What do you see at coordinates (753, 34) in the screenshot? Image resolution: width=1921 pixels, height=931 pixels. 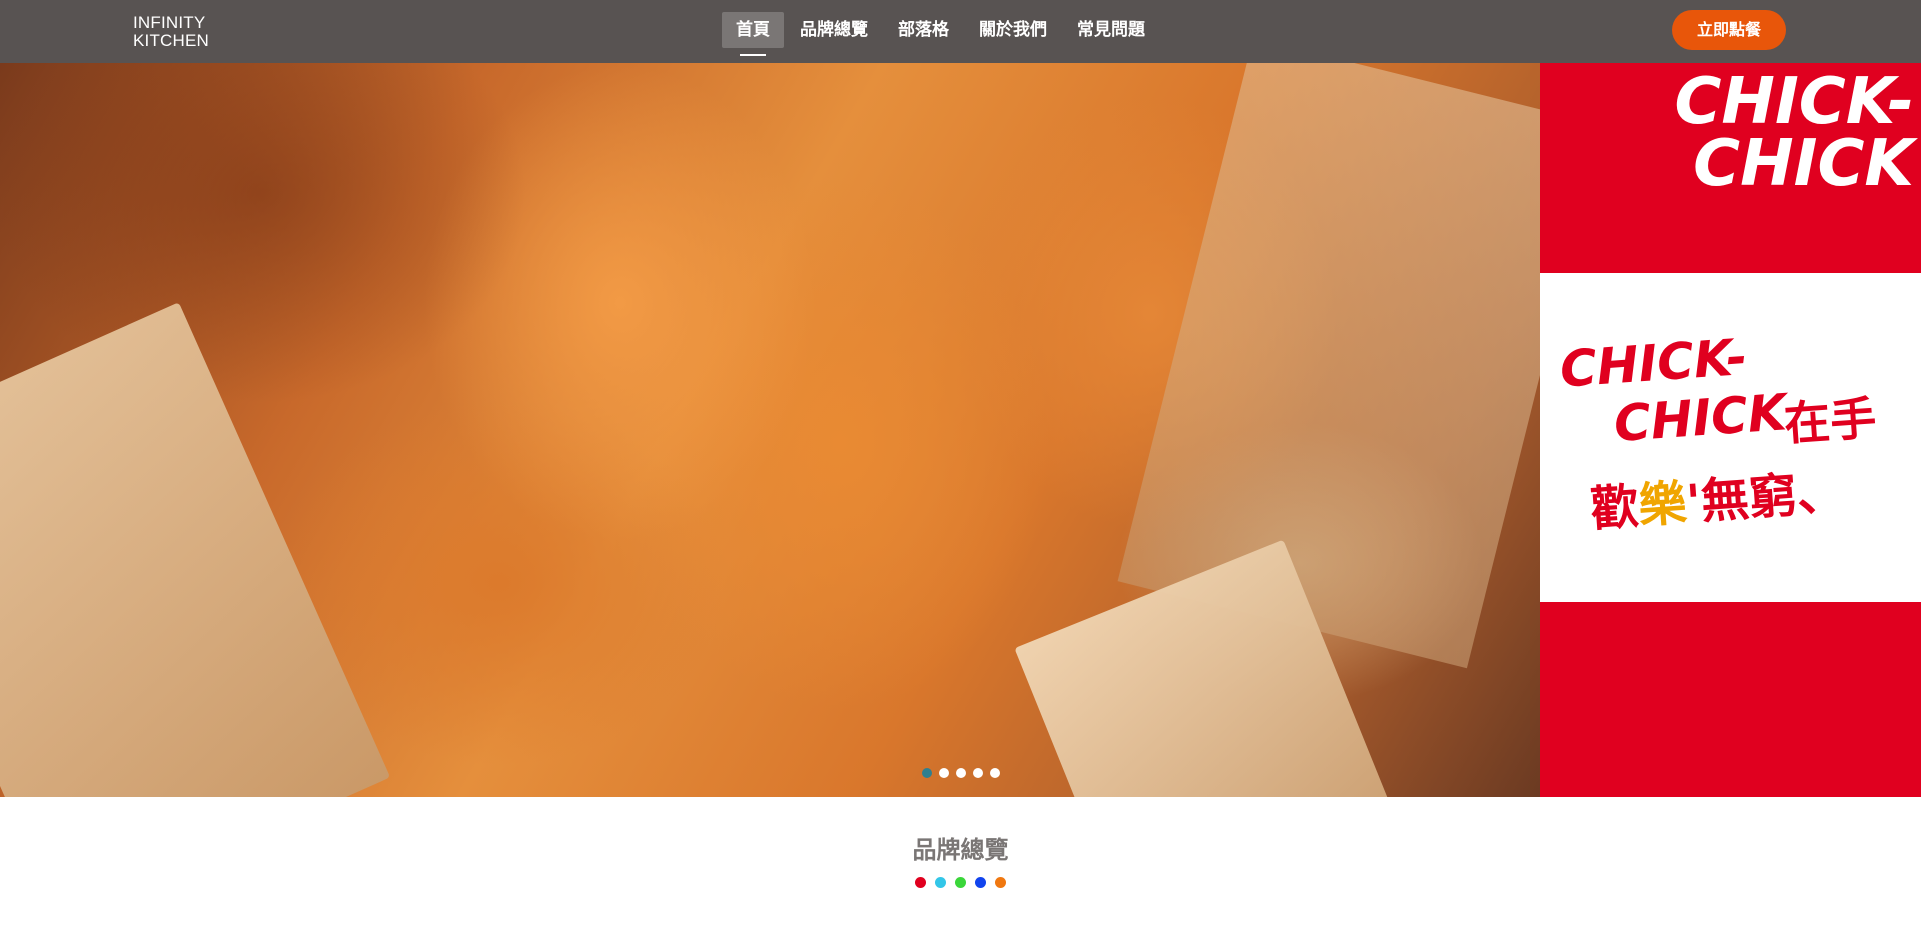 I see `nav-item-home: 首頁` at bounding box center [753, 34].